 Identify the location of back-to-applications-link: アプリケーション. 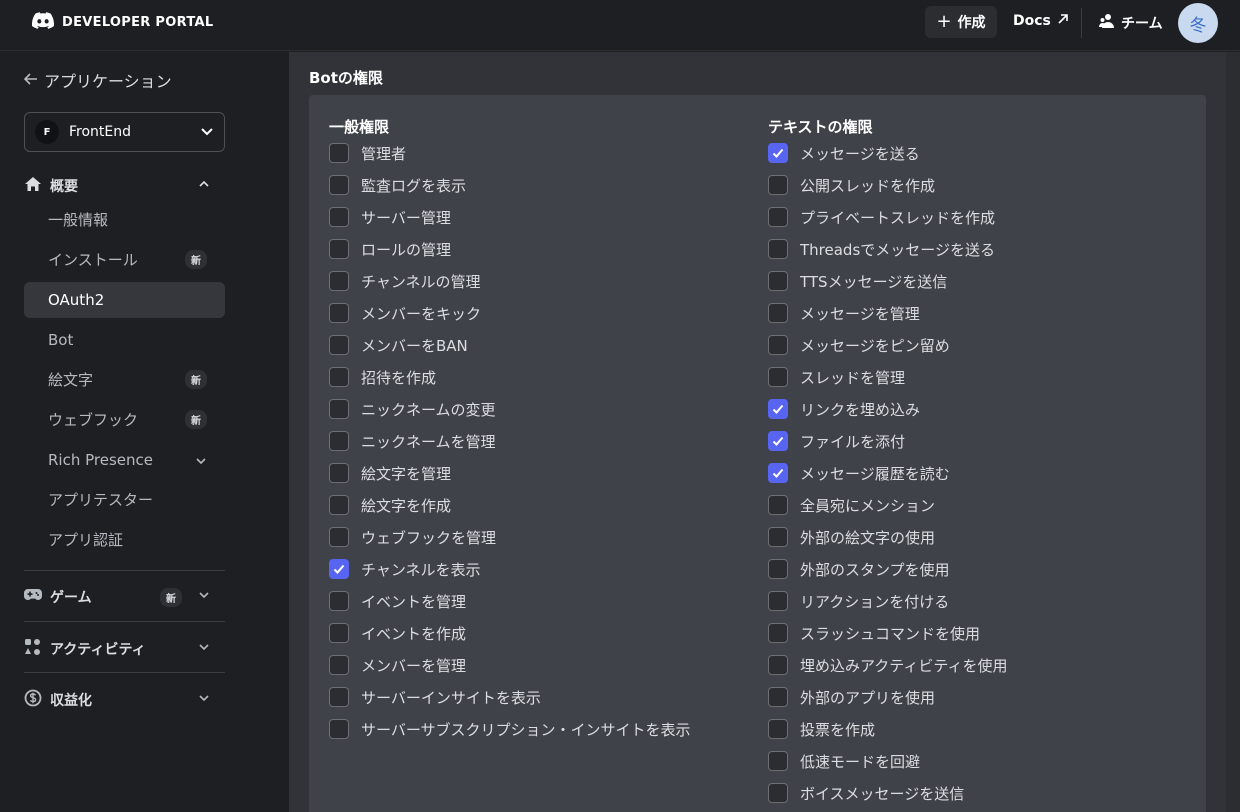
(97, 80).